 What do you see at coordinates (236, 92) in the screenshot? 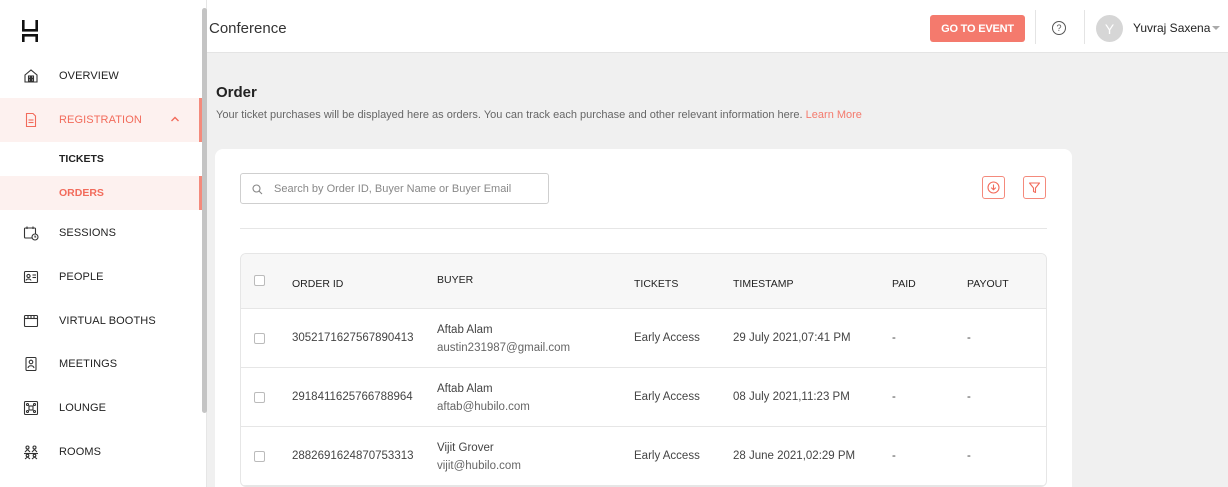
I see `page-title: Order` at bounding box center [236, 92].